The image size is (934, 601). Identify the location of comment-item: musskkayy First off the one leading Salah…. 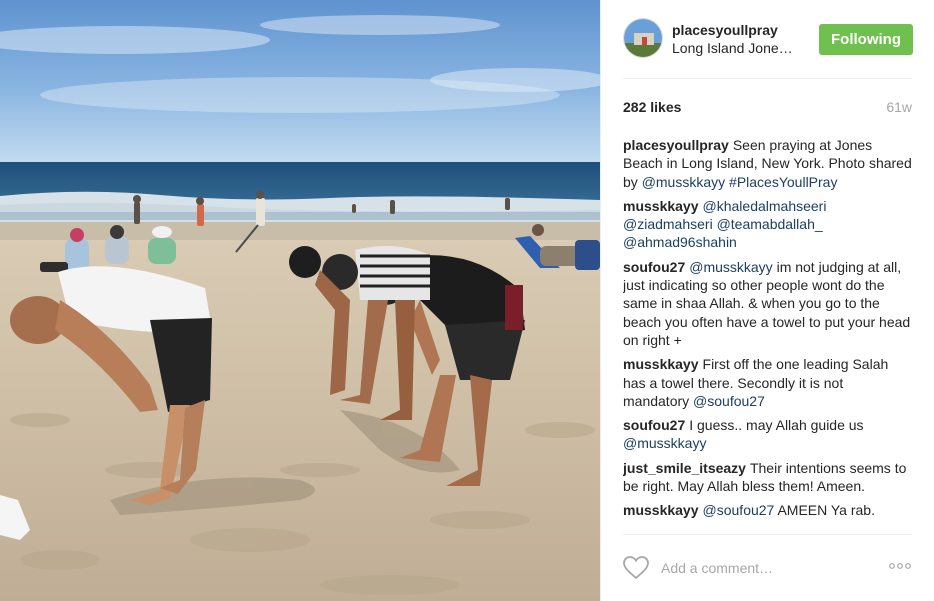
(768, 382).